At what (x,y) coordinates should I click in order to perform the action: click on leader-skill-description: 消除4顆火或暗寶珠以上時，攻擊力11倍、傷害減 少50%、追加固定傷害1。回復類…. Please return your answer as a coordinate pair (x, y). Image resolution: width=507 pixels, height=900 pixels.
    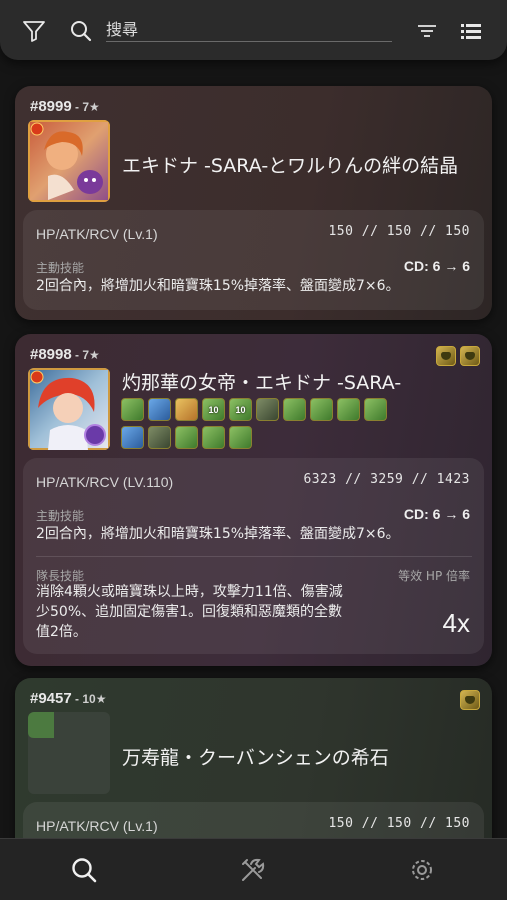
    Looking at the image, I should click on (189, 612).